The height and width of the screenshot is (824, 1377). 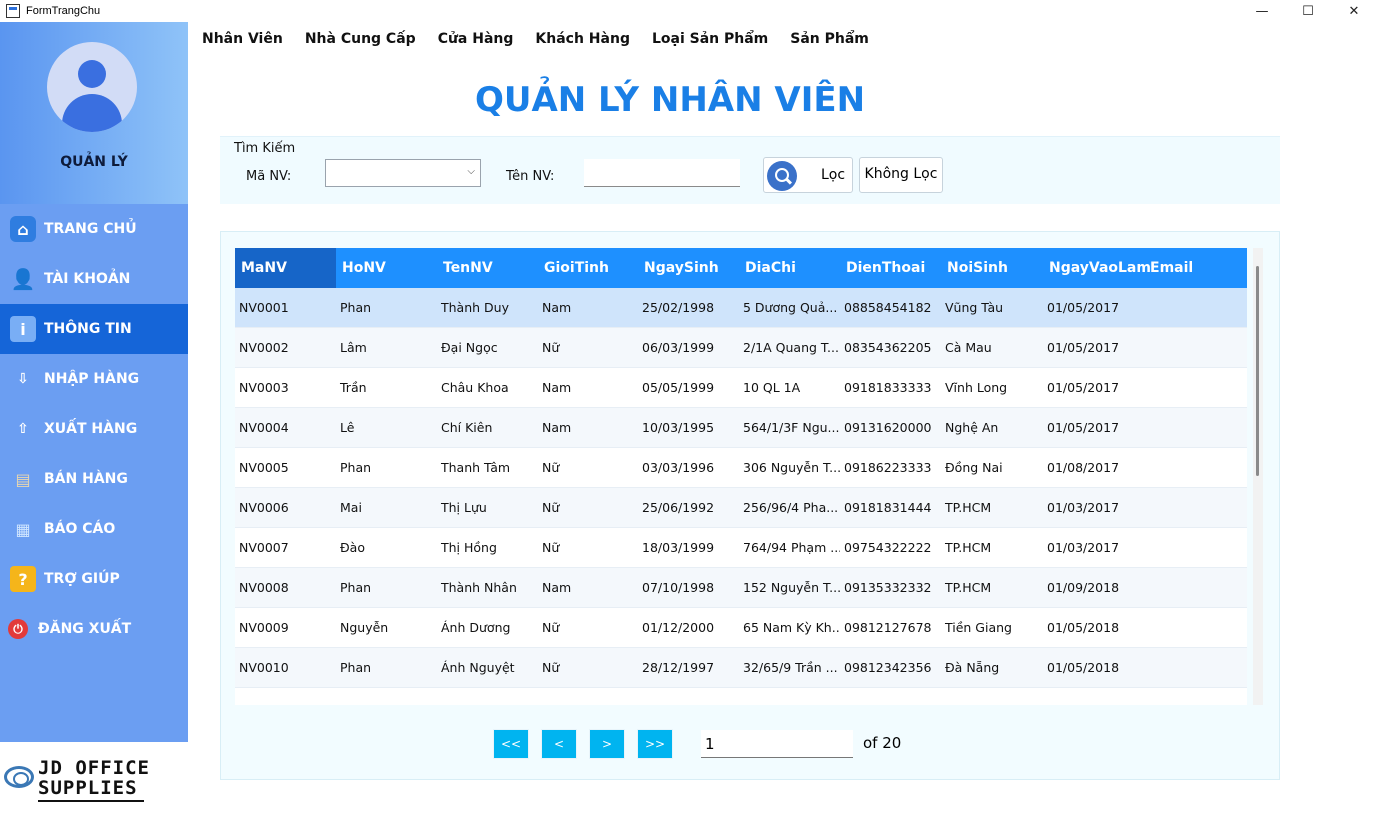 What do you see at coordinates (992, 268) in the screenshot?
I see `column-header: NoiSinh` at bounding box center [992, 268].